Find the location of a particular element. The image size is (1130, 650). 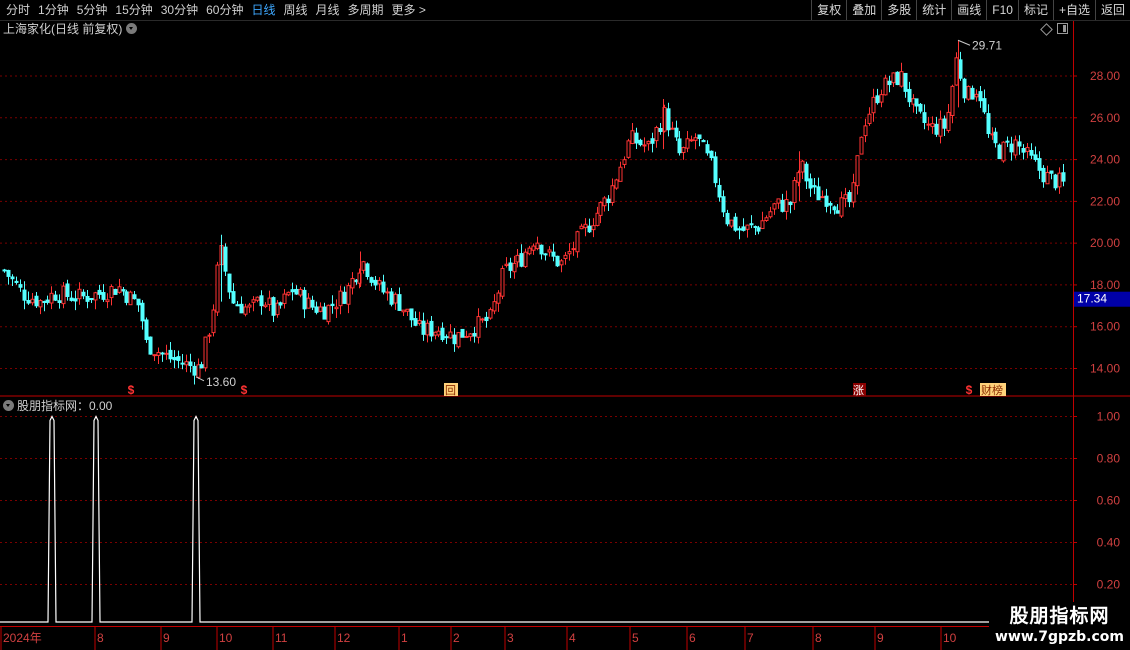

stock-title: 上海家化(日线 前复权) is located at coordinates (70, 29).